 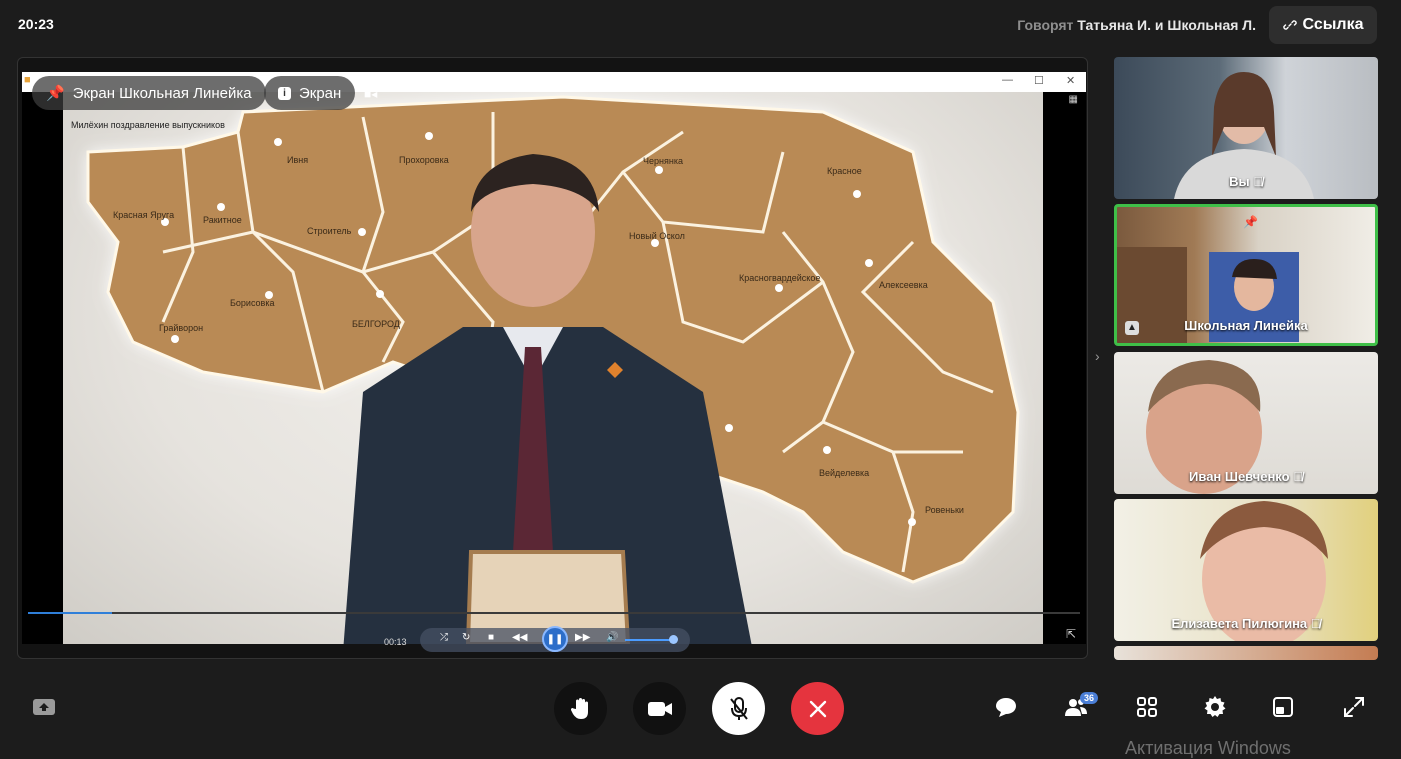 What do you see at coordinates (663, 161) in the screenshot?
I see `map-label: Чернянка` at bounding box center [663, 161].